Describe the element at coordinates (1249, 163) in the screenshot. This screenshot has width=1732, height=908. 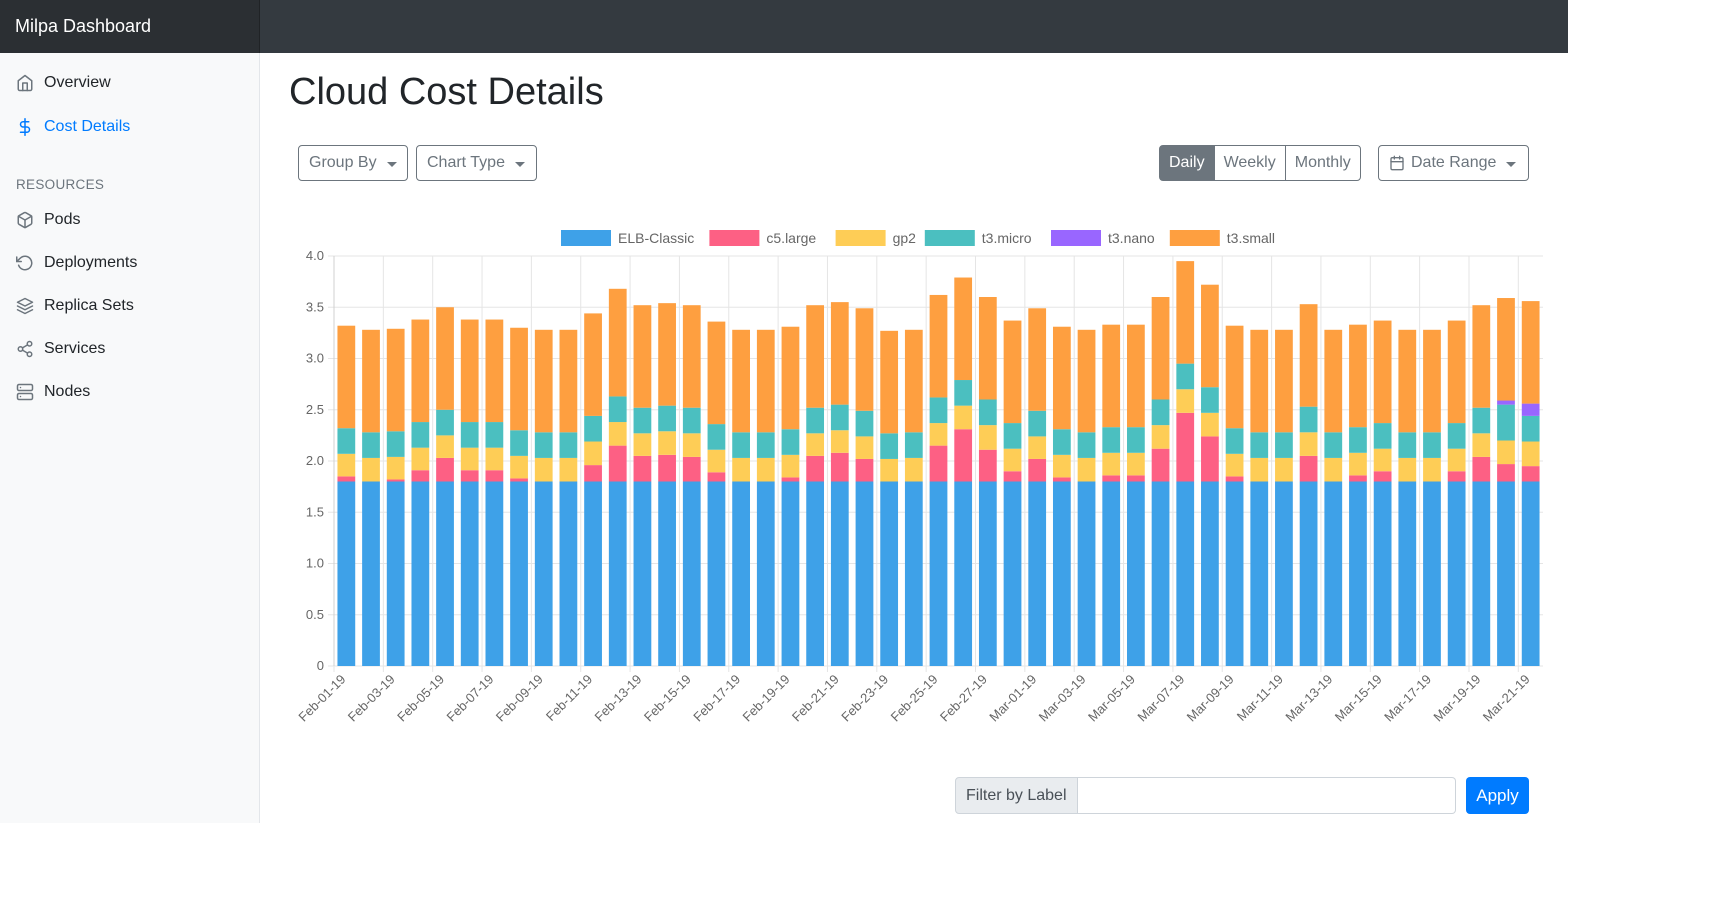
I see `period-weekly-button: Weekly` at that location.